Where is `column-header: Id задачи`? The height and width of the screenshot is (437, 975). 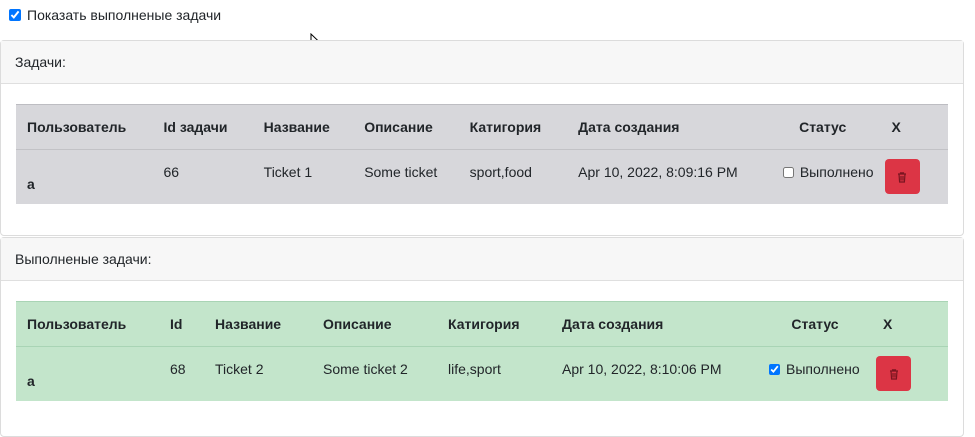 column-header: Id задачи is located at coordinates (195, 127).